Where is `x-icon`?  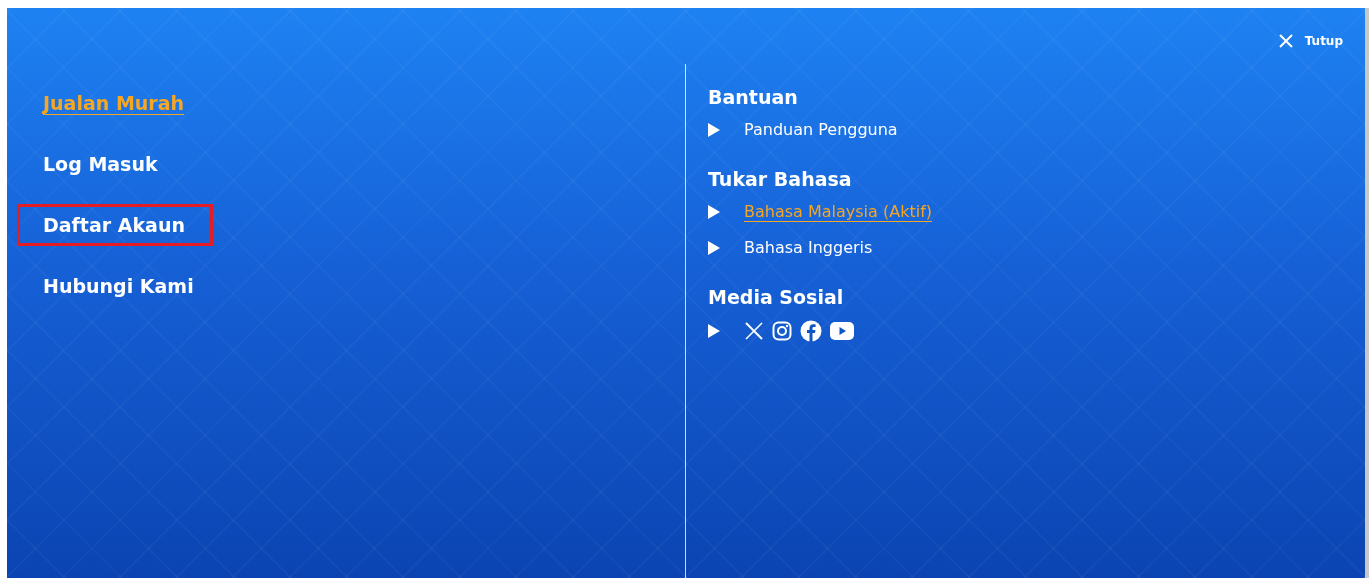
x-icon is located at coordinates (754, 331).